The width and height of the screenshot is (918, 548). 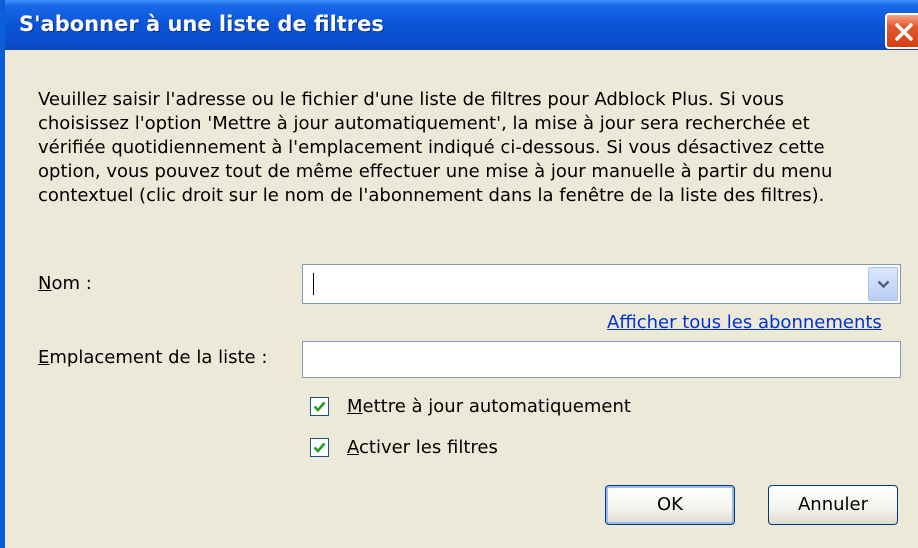 What do you see at coordinates (355, 406) in the screenshot?
I see `auto-update-accelerator: M` at bounding box center [355, 406].